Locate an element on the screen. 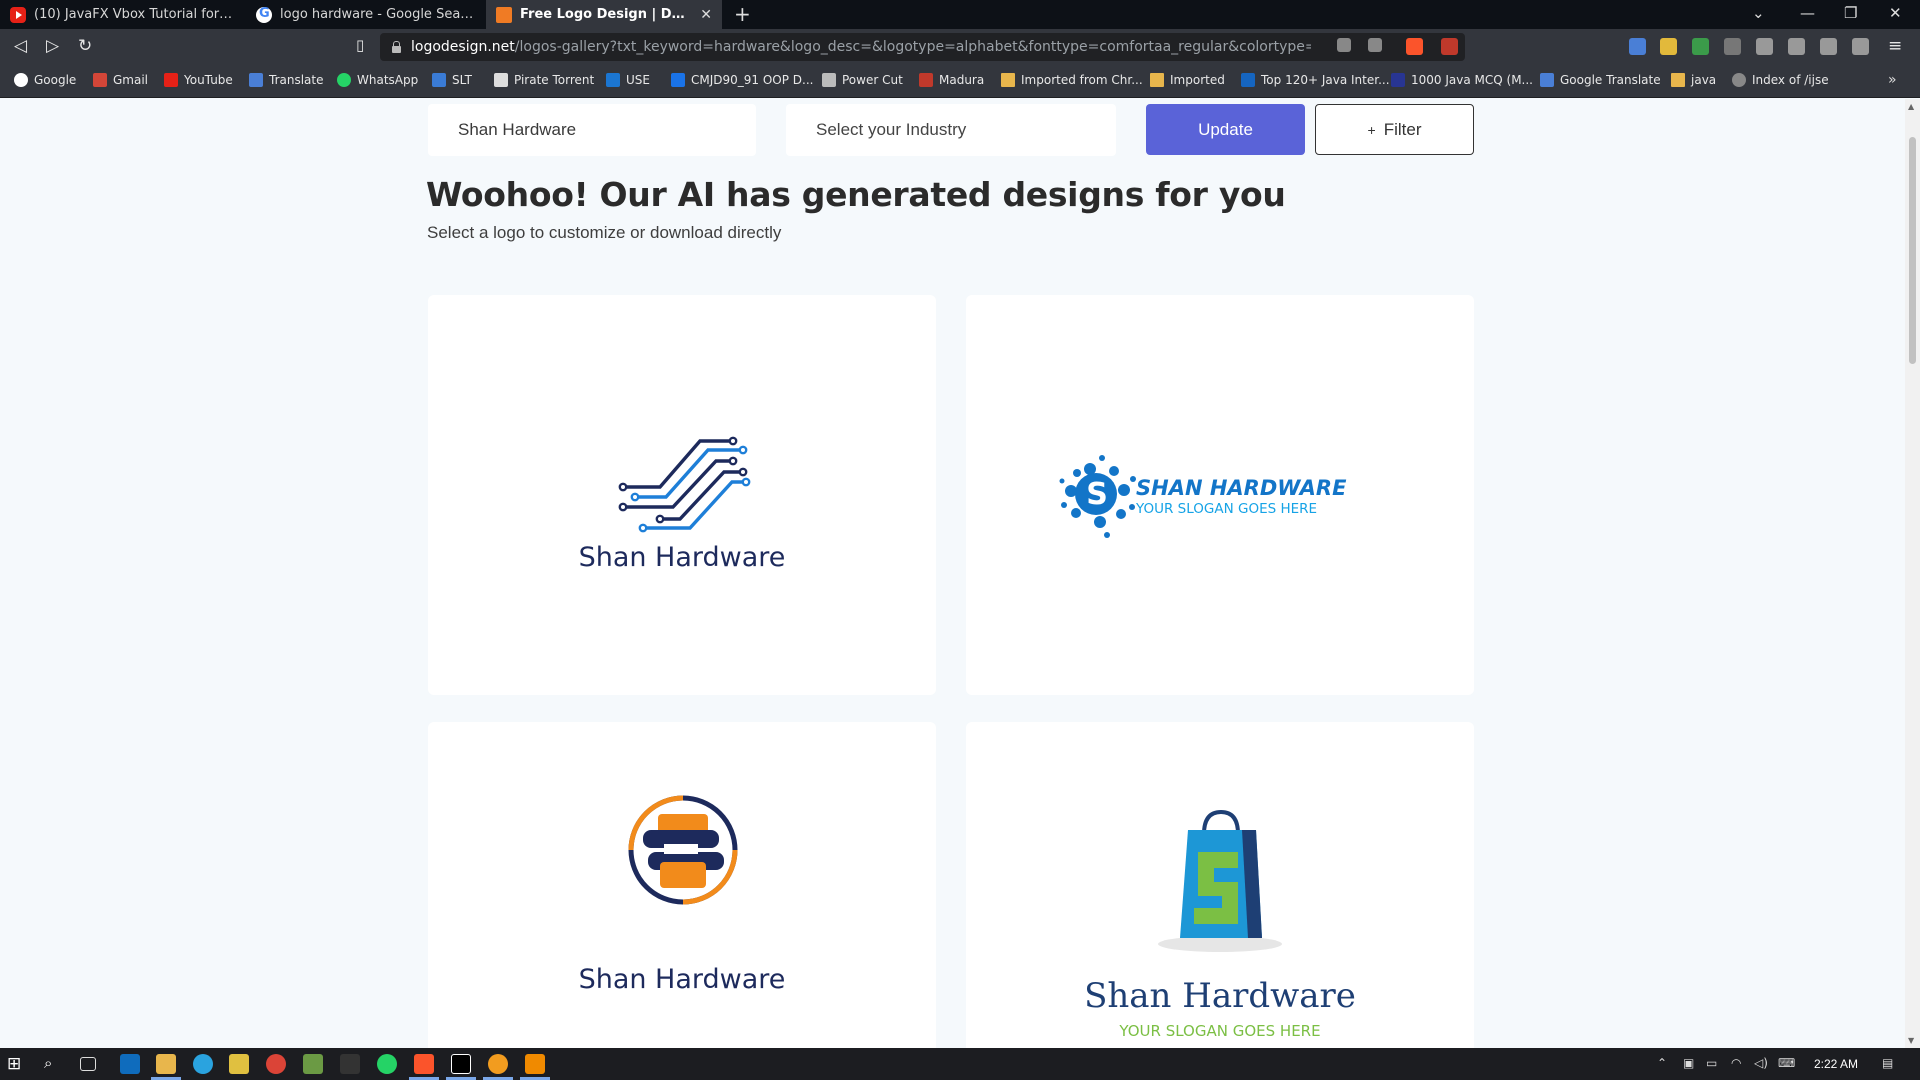 This screenshot has width=1920, height=1080. bookmark-item: Translate is located at coordinates (286, 80).